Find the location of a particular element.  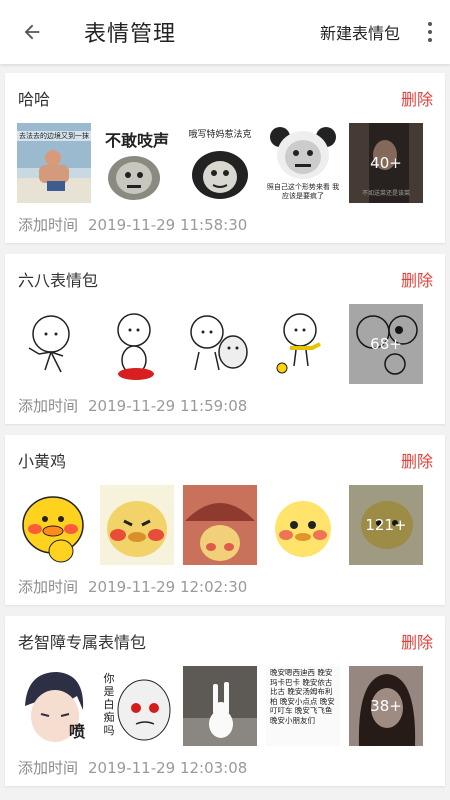

sticker-thumbnail: 照自己这个形势来看 我应该是要疯了 is located at coordinates (303, 163).